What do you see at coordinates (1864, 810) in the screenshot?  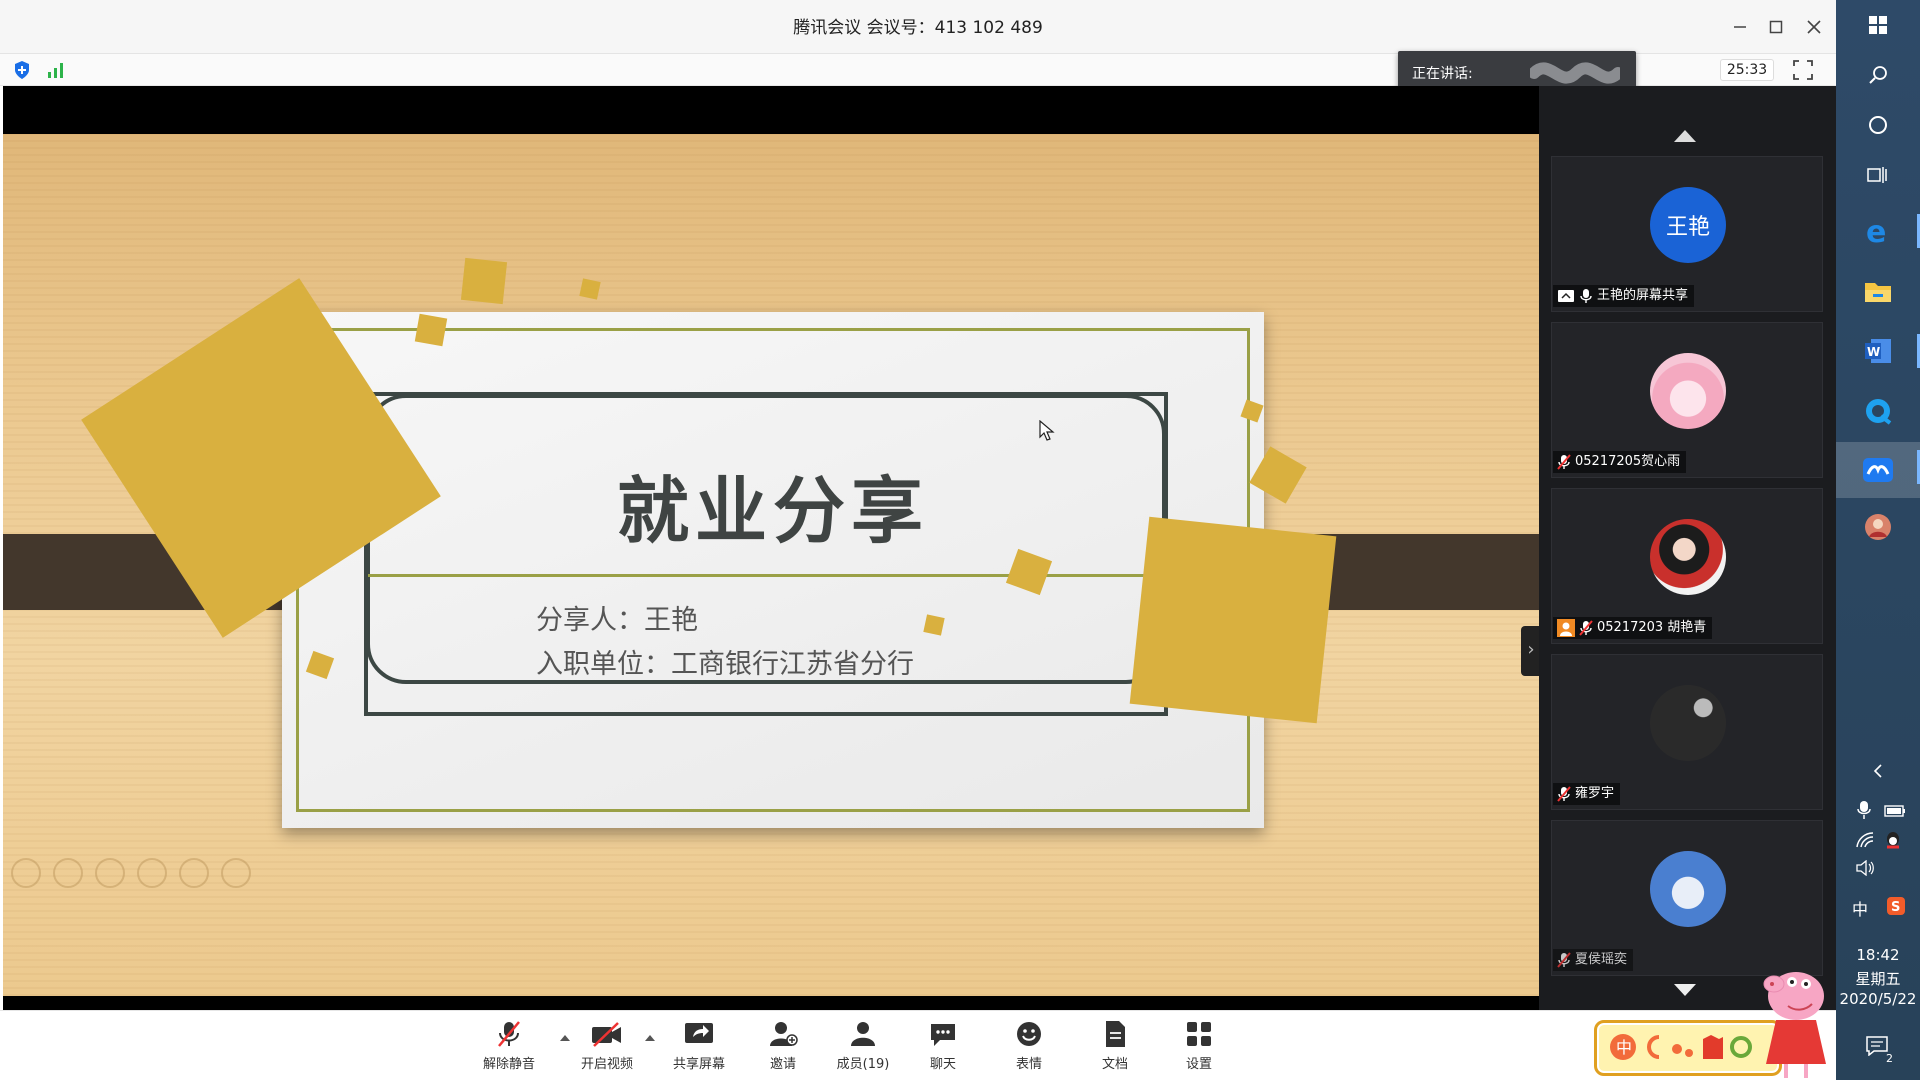 I see `microphone-tray-icon` at bounding box center [1864, 810].